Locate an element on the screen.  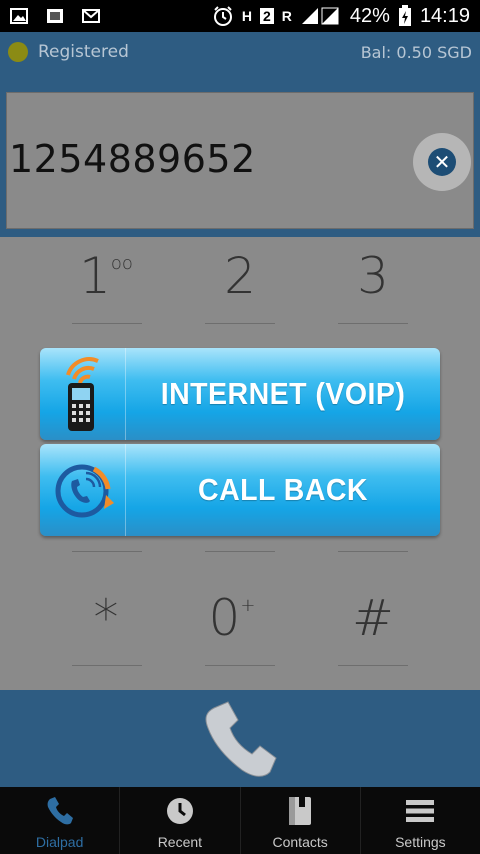
call-button is located at coordinates (240, 739).